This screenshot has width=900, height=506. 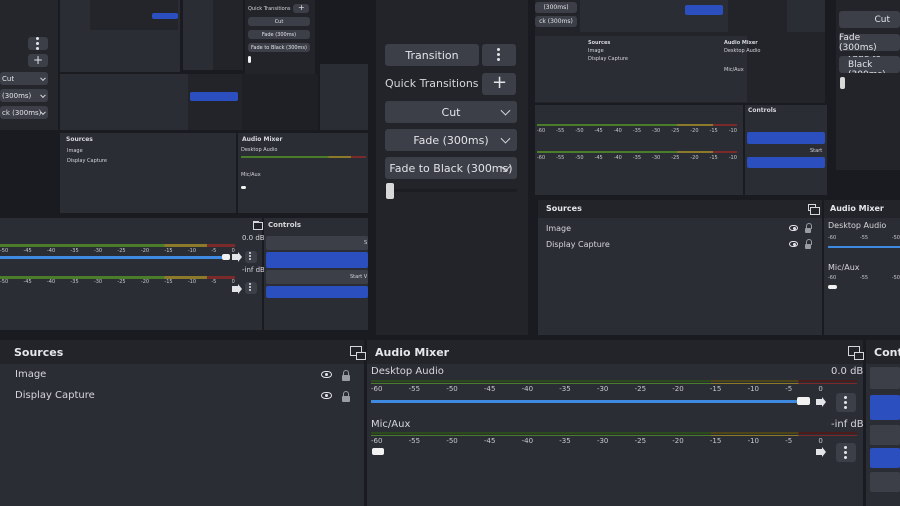 I want to click on tick-label: -10, so click(x=753, y=441).